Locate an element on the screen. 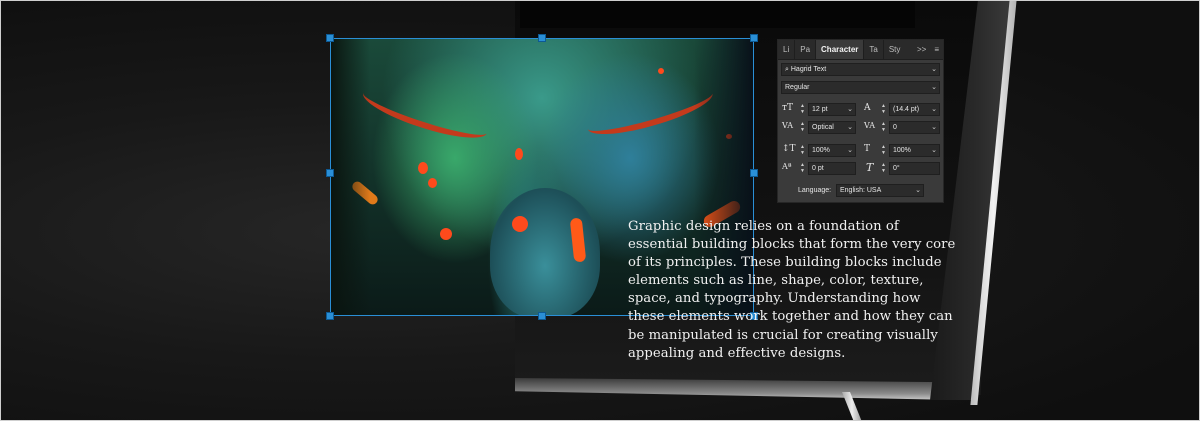 This screenshot has height=421, width=1200. kerning-value: Optical is located at coordinates (823, 127).